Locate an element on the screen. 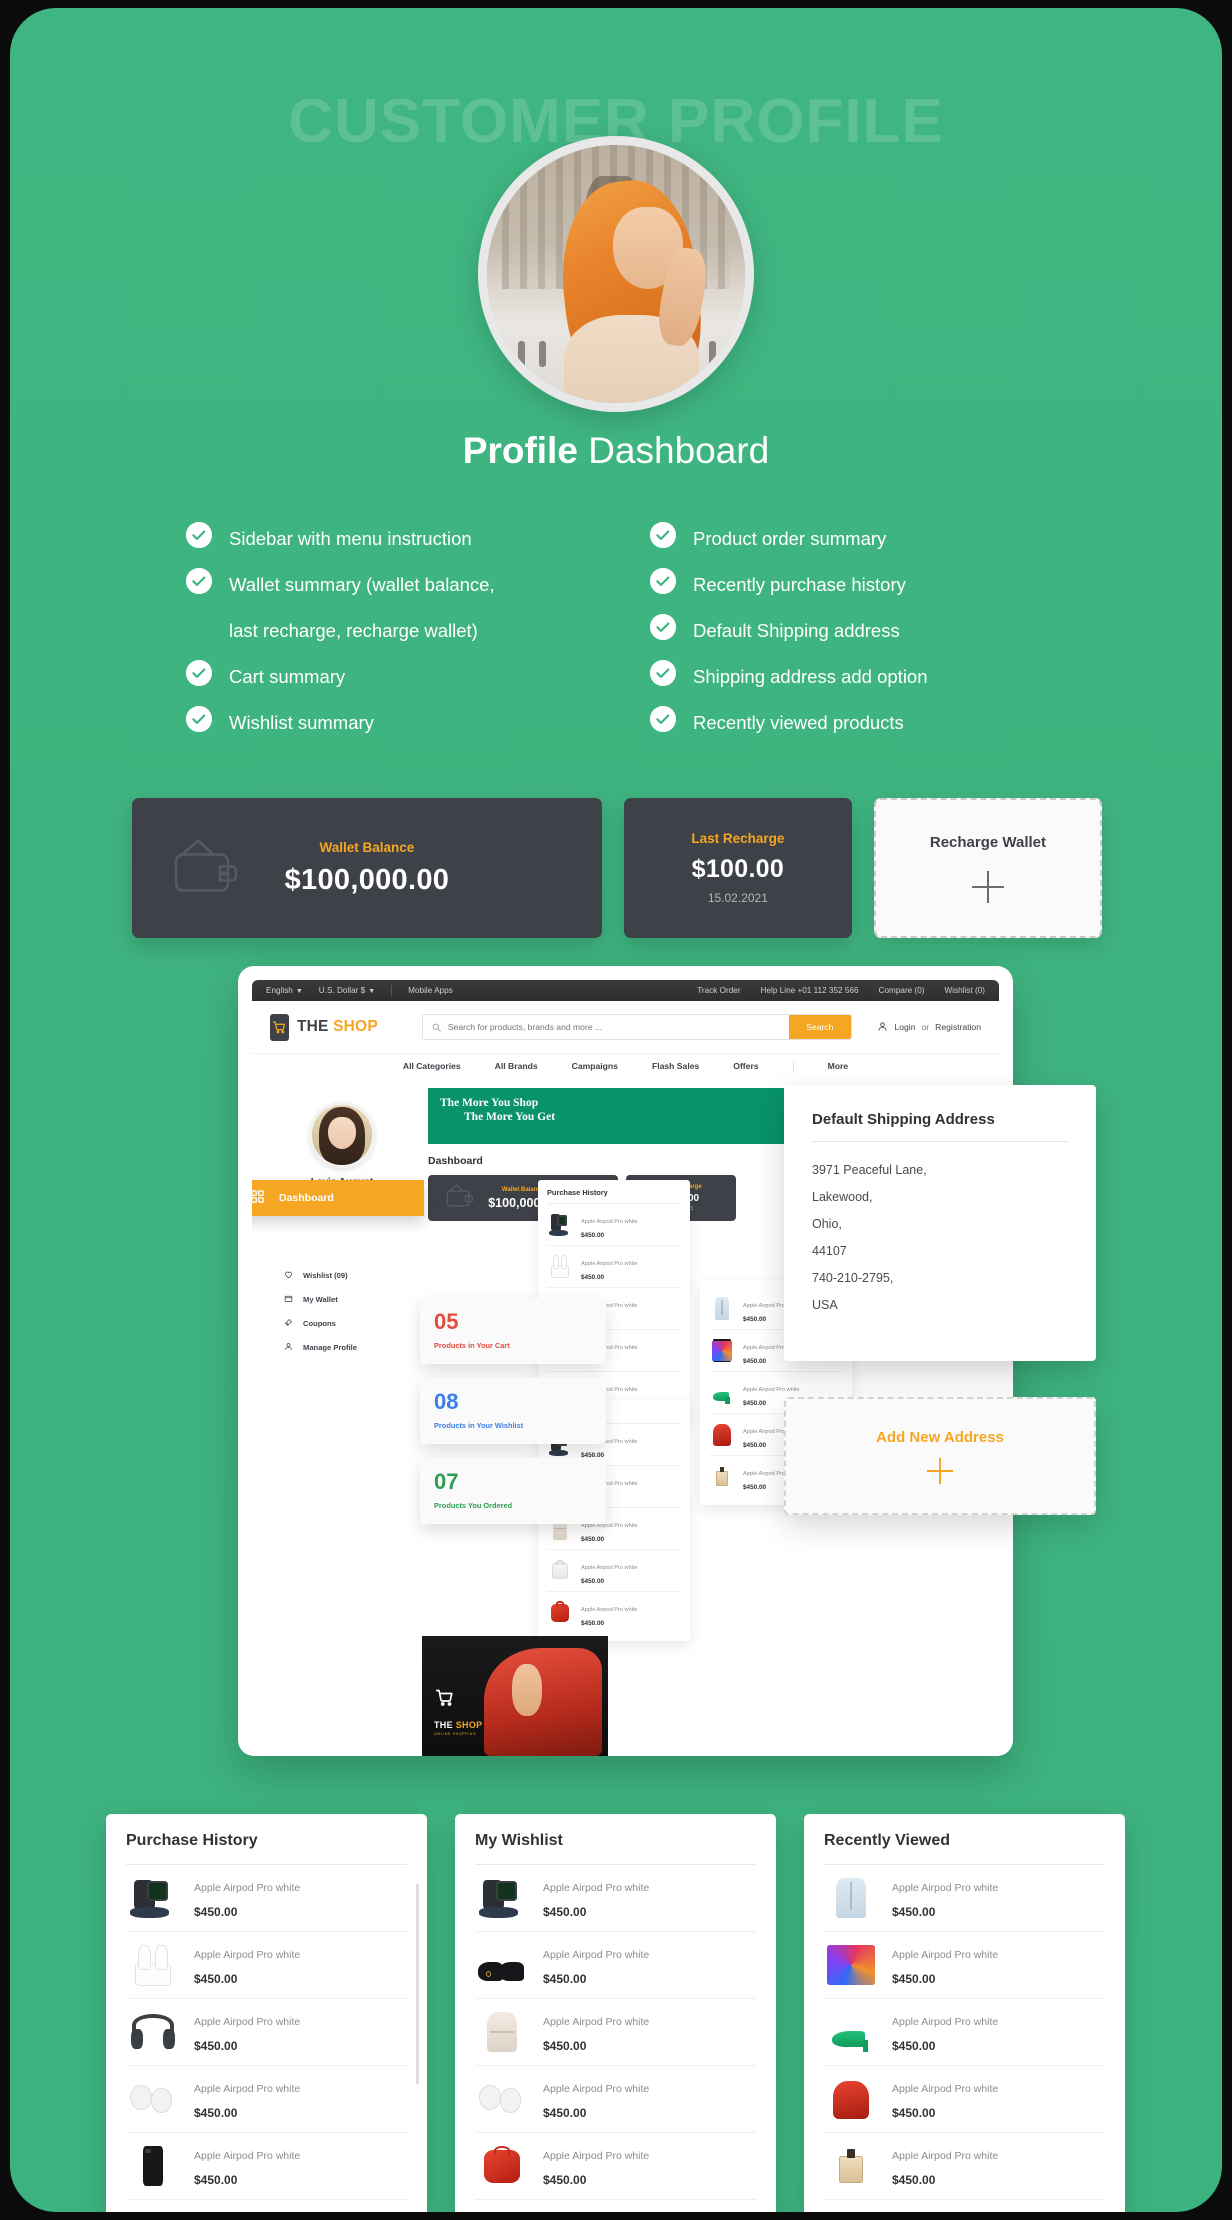  menu-item-campaigns: Campaigns is located at coordinates (595, 1066).